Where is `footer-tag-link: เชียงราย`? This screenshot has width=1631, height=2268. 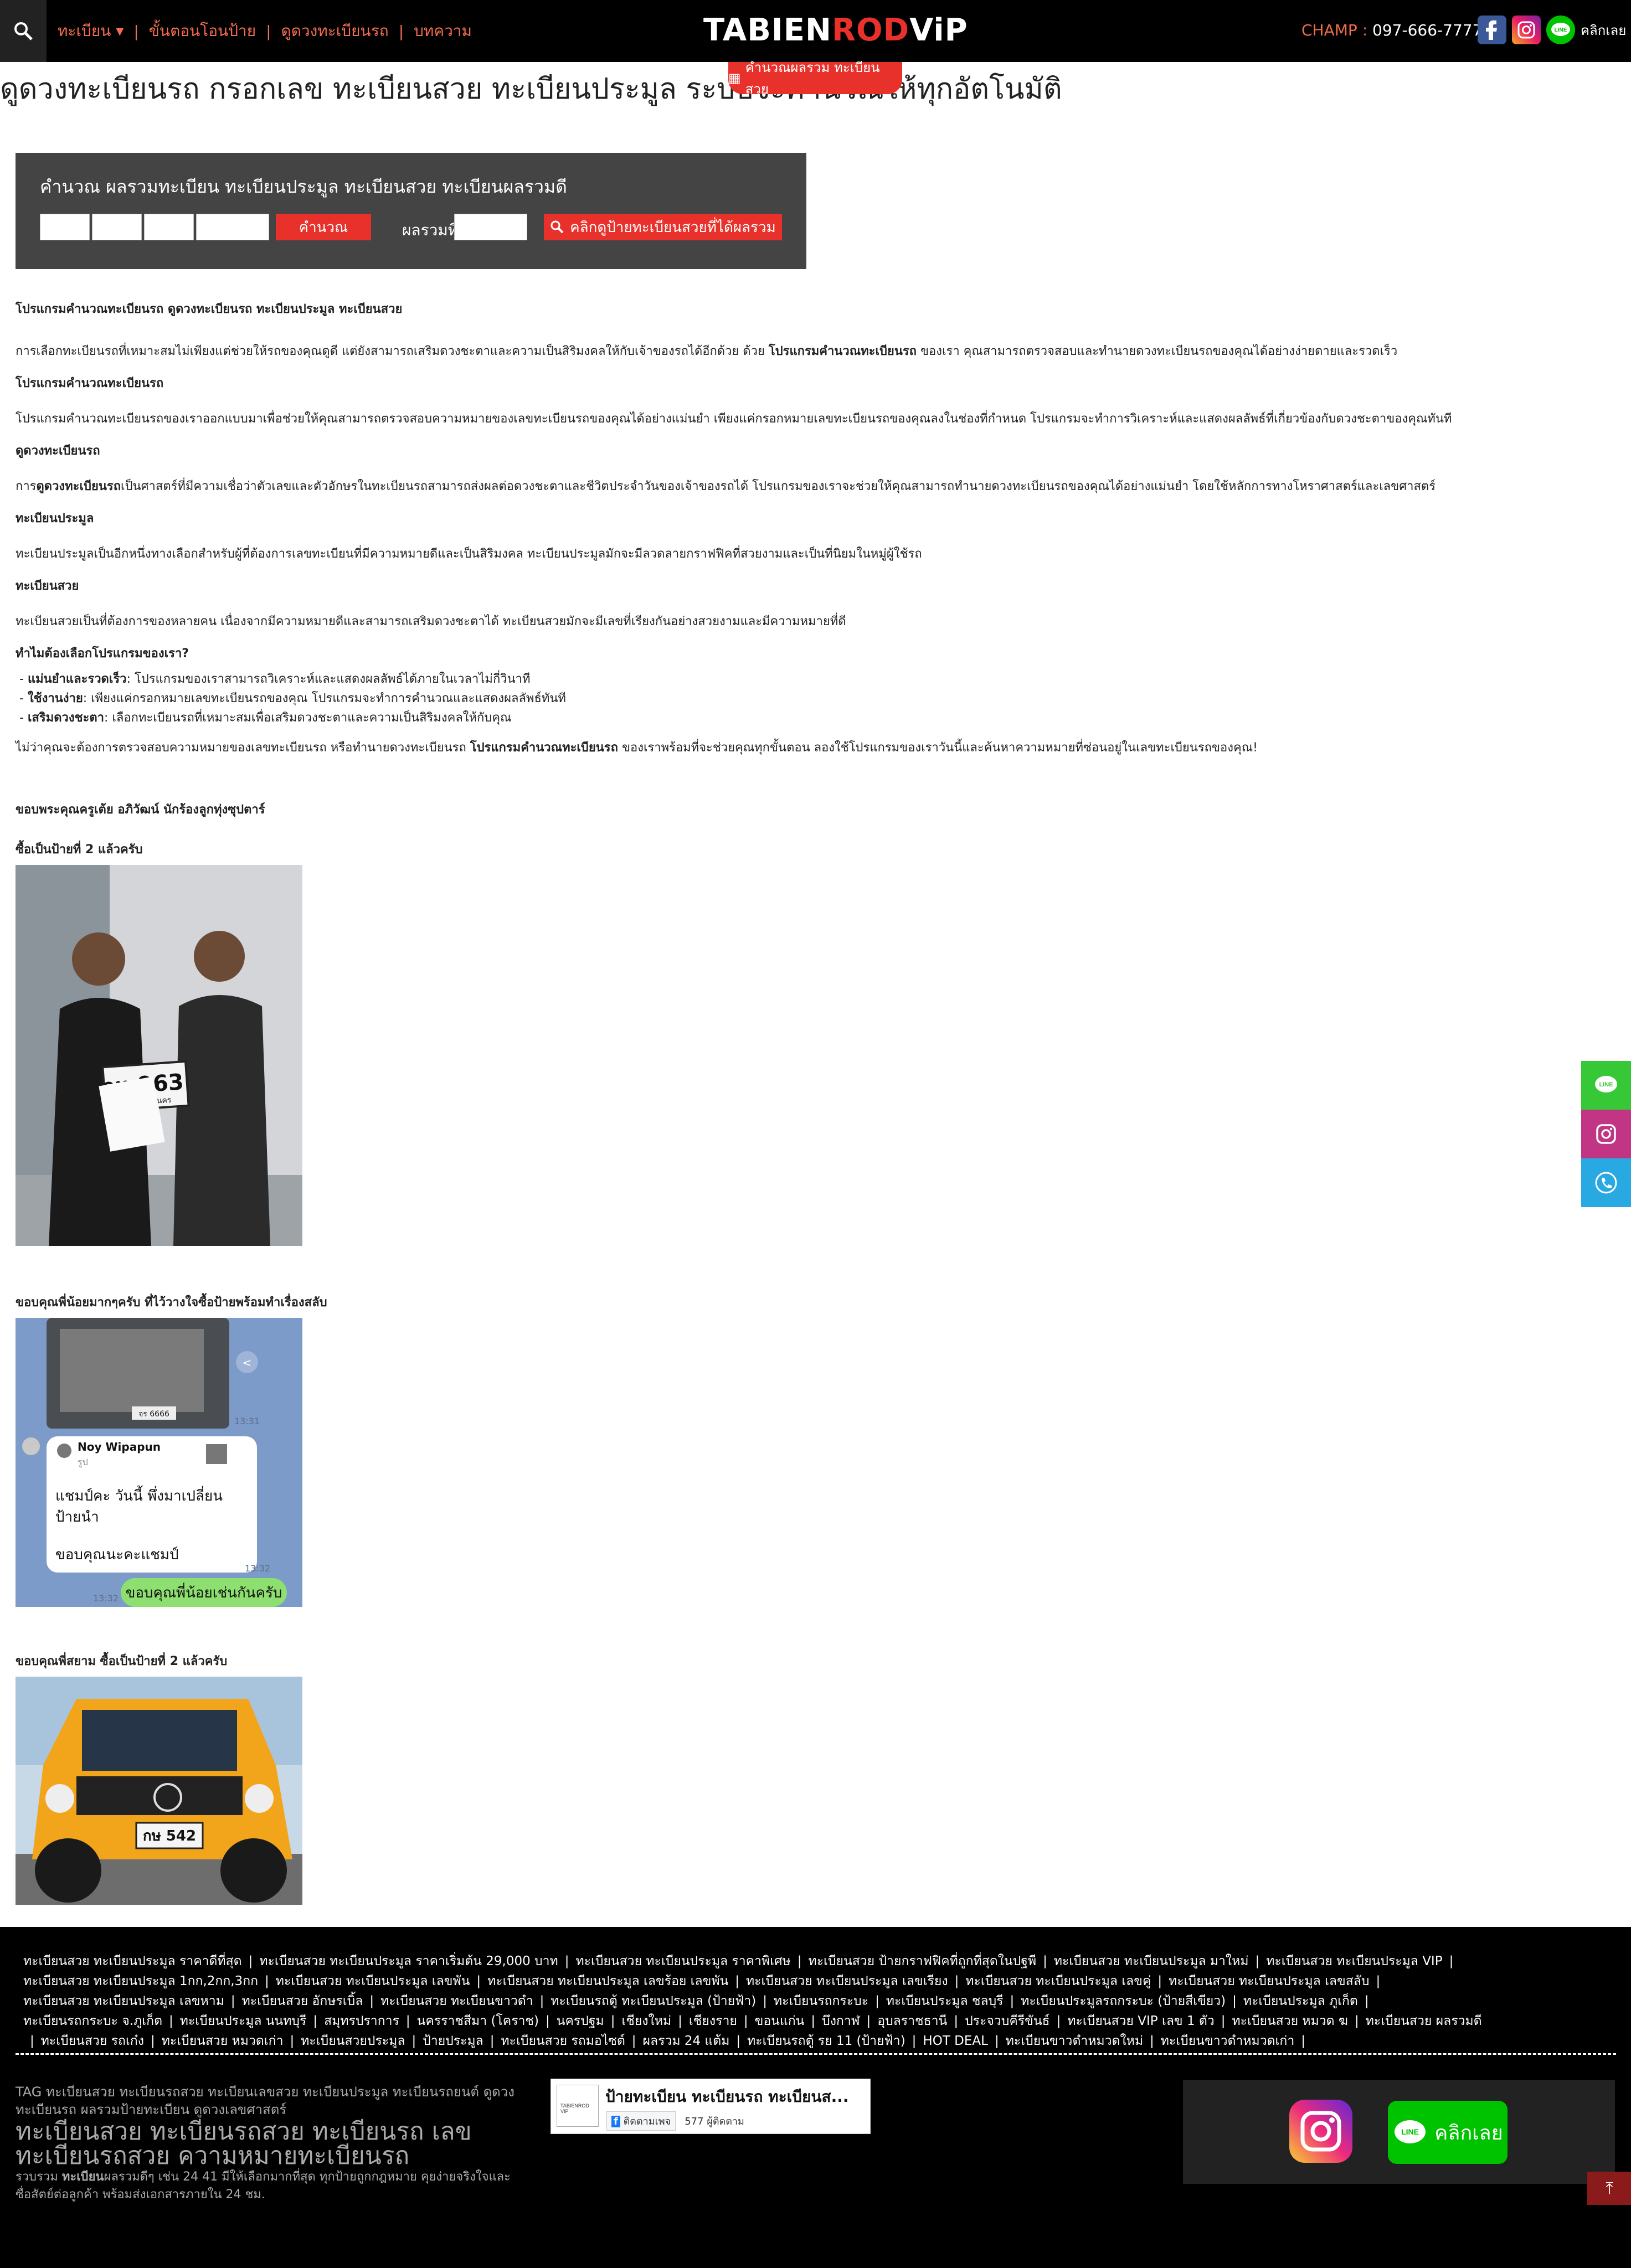 footer-tag-link: เชียงราย is located at coordinates (713, 2021).